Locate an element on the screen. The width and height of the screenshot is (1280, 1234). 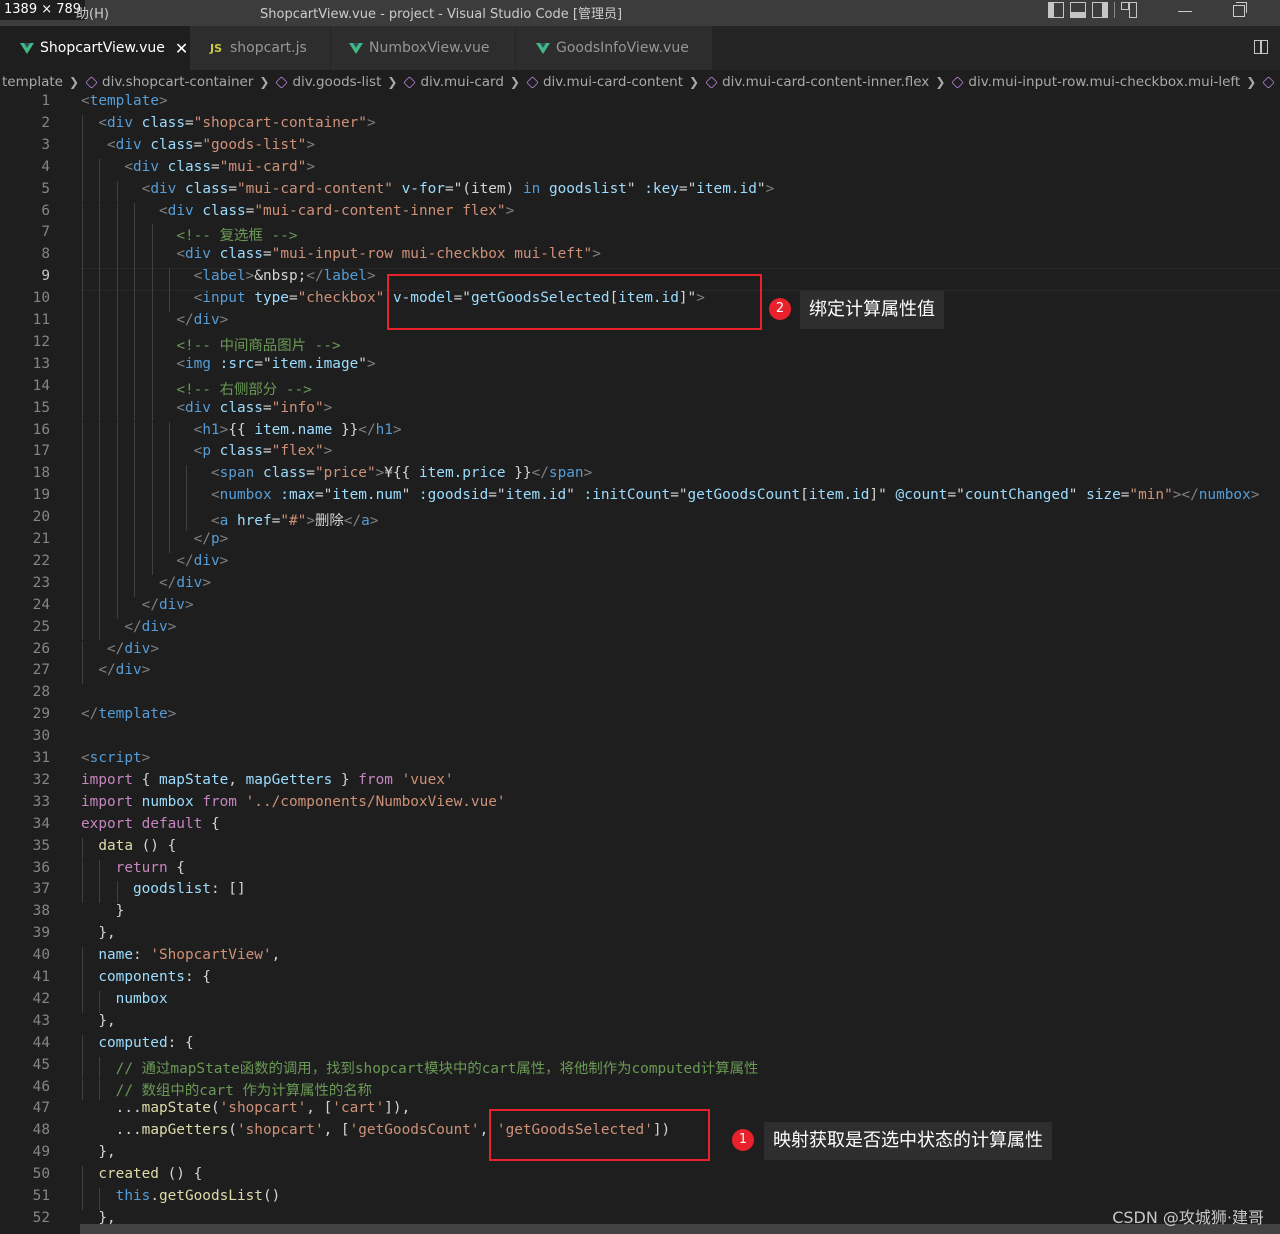
breadcrumb-item: div.mui-card is located at coordinates (453, 82).